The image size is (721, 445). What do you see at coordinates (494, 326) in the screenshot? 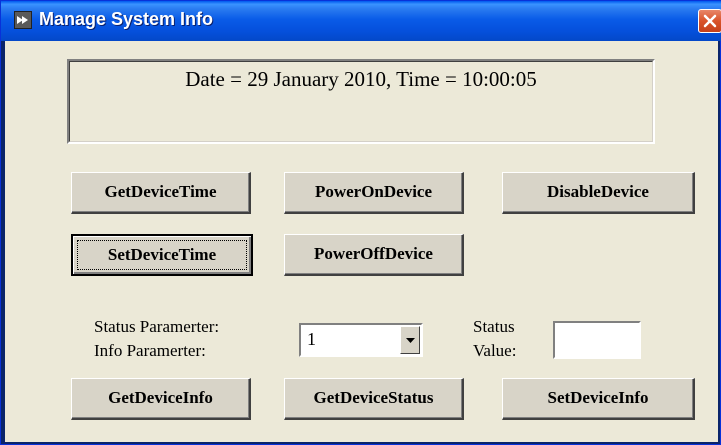
I see `status-value-label-1: Status` at bounding box center [494, 326].